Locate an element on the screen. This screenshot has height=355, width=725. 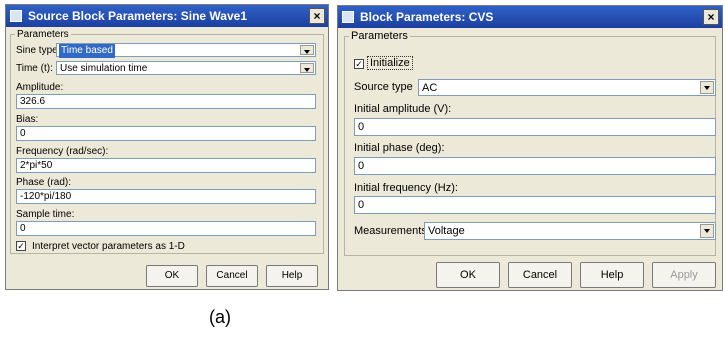
phase-label: Phase (rad): is located at coordinates (44, 182).